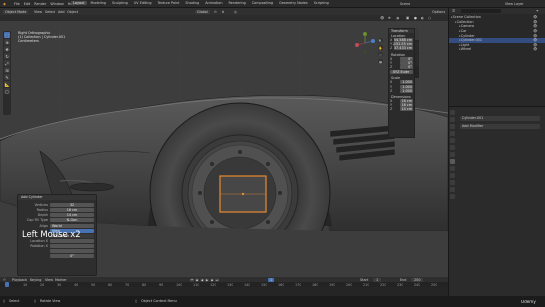 This screenshot has width=545, height=307. Describe the element at coordinates (415, 18) in the screenshot. I see `shading-solid-icon: ●` at that location.